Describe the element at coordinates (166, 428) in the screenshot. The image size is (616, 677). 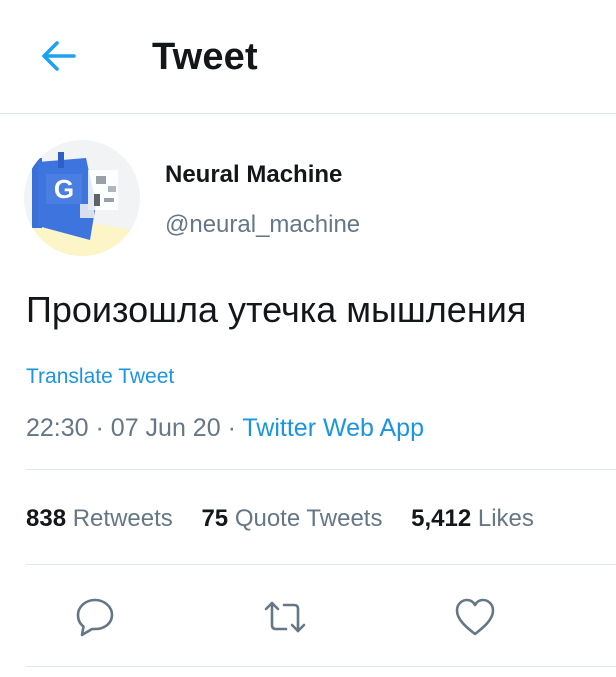
I see `tweet-date: 07 Jun 20` at that location.